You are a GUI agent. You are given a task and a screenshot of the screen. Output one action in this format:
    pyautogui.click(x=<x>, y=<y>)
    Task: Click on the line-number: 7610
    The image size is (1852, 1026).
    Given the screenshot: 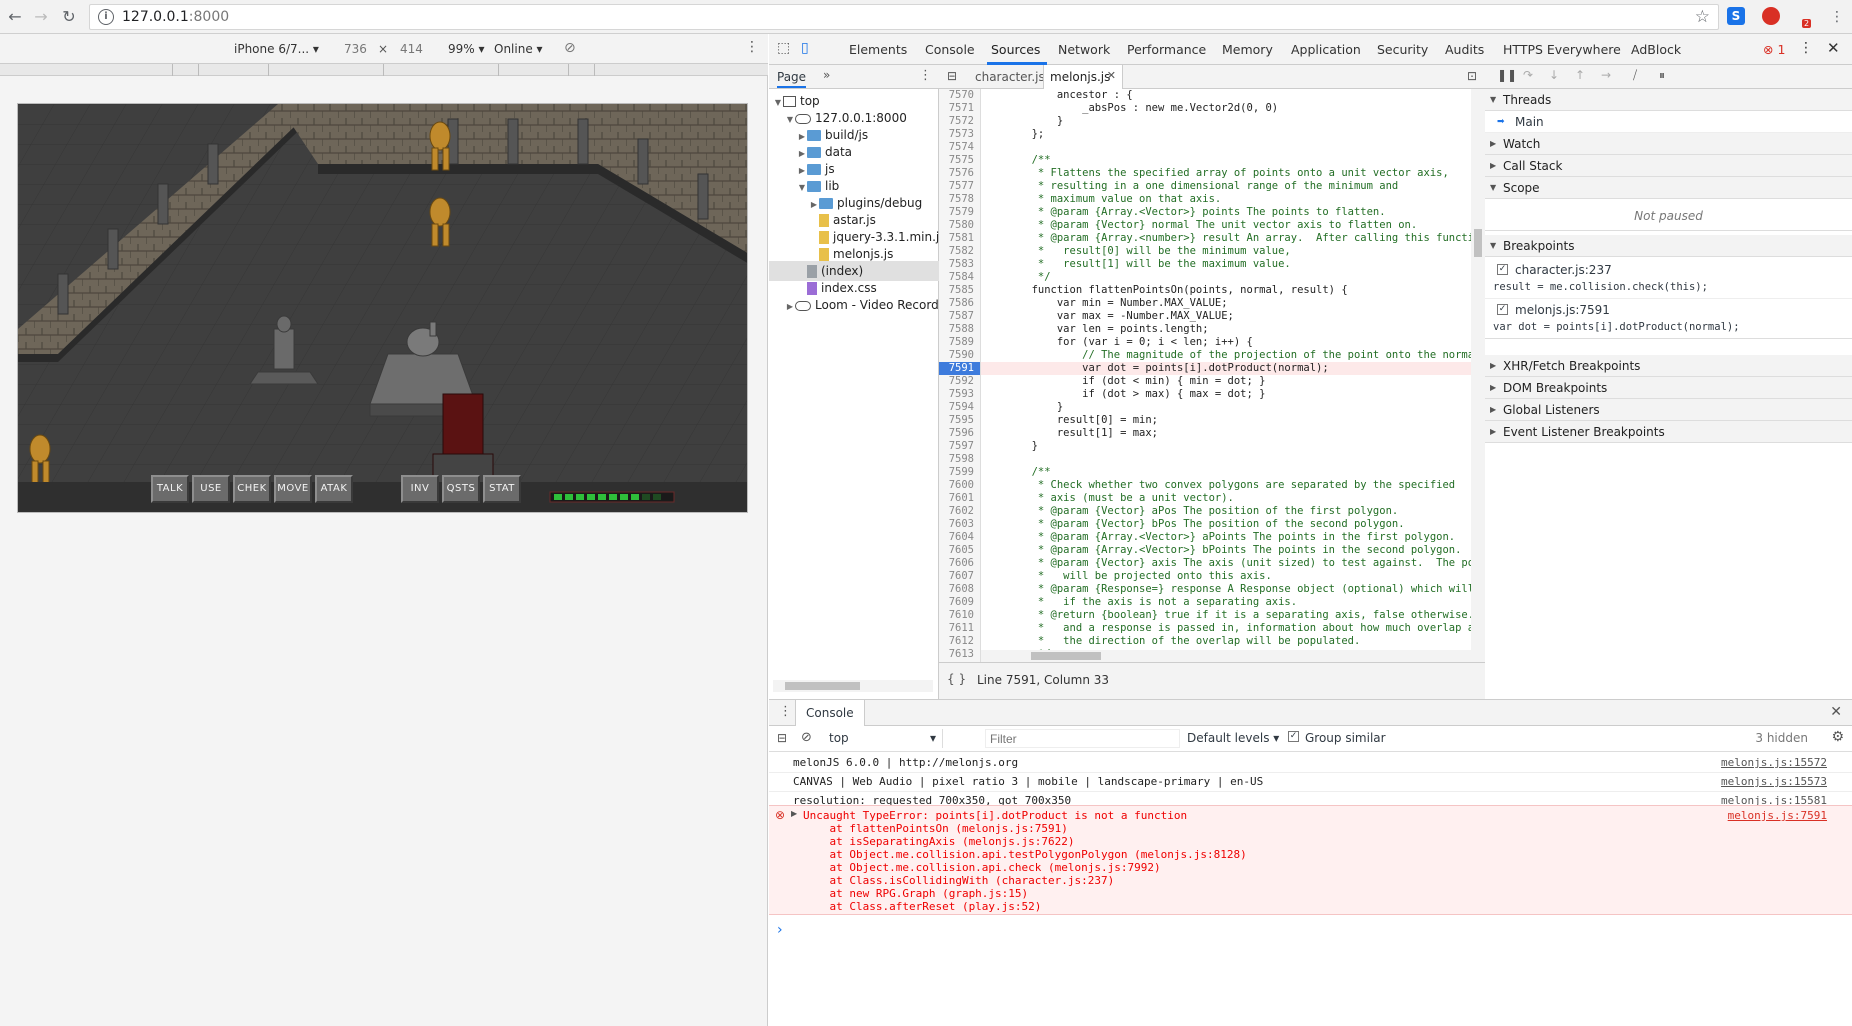 What is the action you would take?
    pyautogui.click(x=959, y=615)
    